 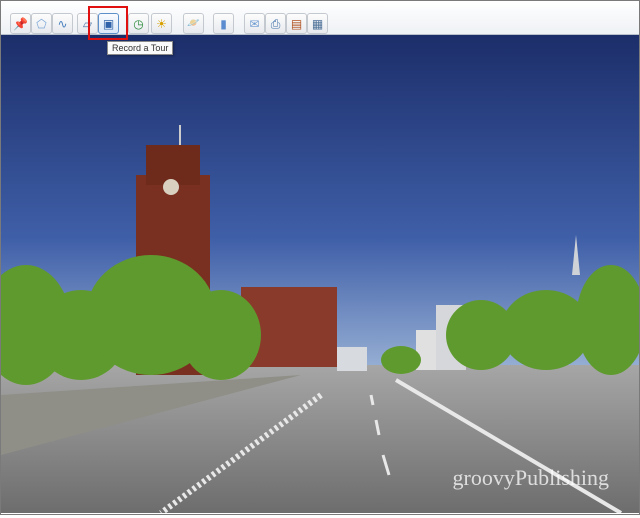 I want to click on printer-icon: ⎙, so click(x=275, y=23).